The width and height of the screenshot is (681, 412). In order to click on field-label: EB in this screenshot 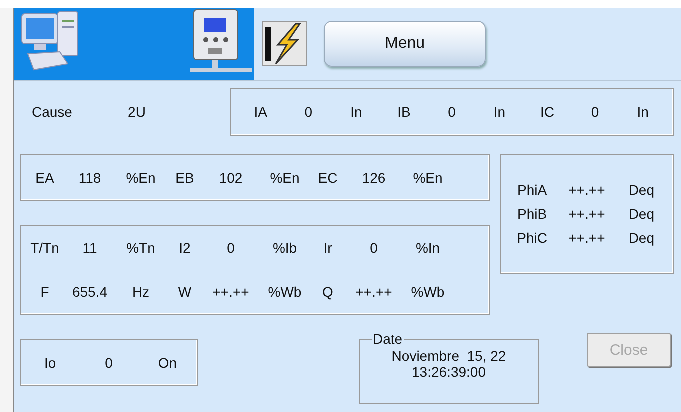, I will do `click(185, 178)`.